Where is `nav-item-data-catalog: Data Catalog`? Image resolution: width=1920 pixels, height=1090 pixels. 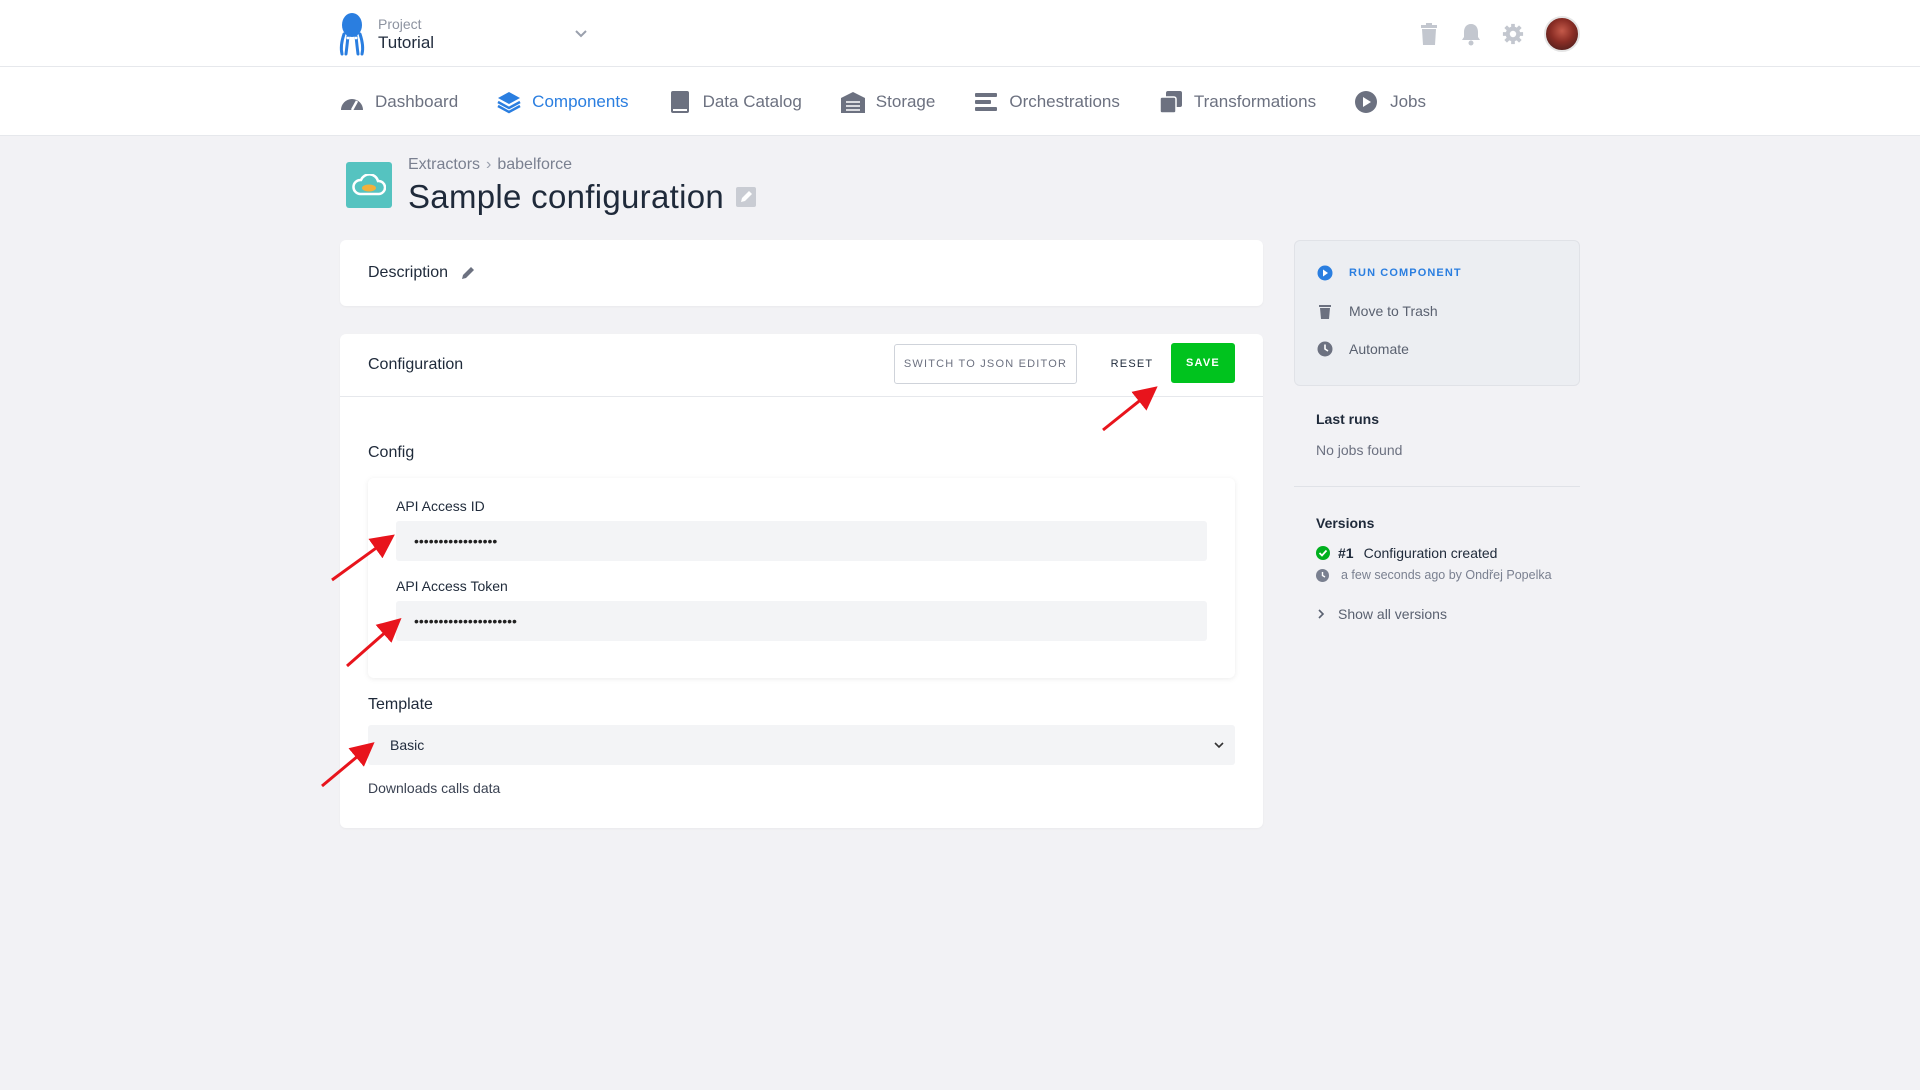
nav-item-data-catalog: Data Catalog is located at coordinates (734, 102).